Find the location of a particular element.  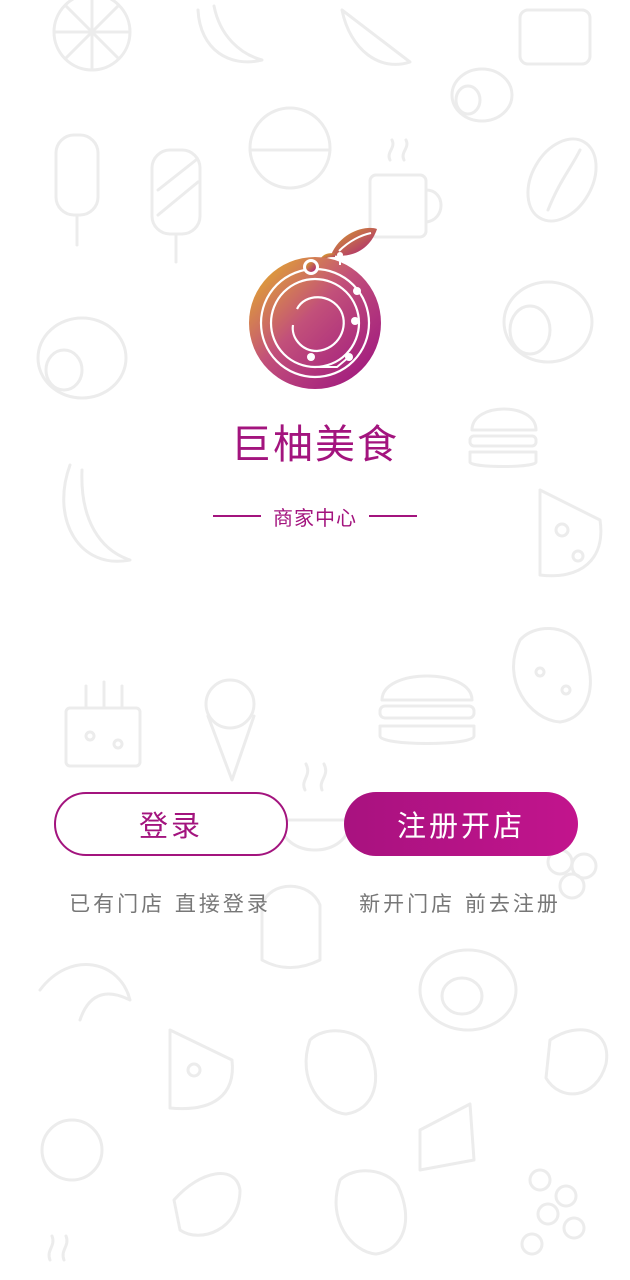

login-button: 登录 is located at coordinates (171, 824).